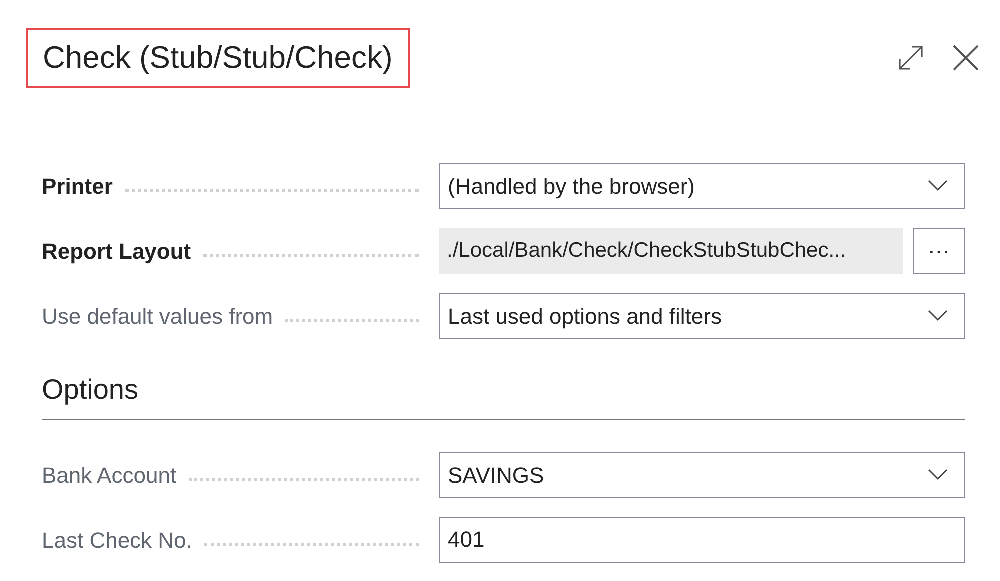 Image resolution: width=1000 pixels, height=581 pixels. I want to click on expand-icon, so click(911, 58).